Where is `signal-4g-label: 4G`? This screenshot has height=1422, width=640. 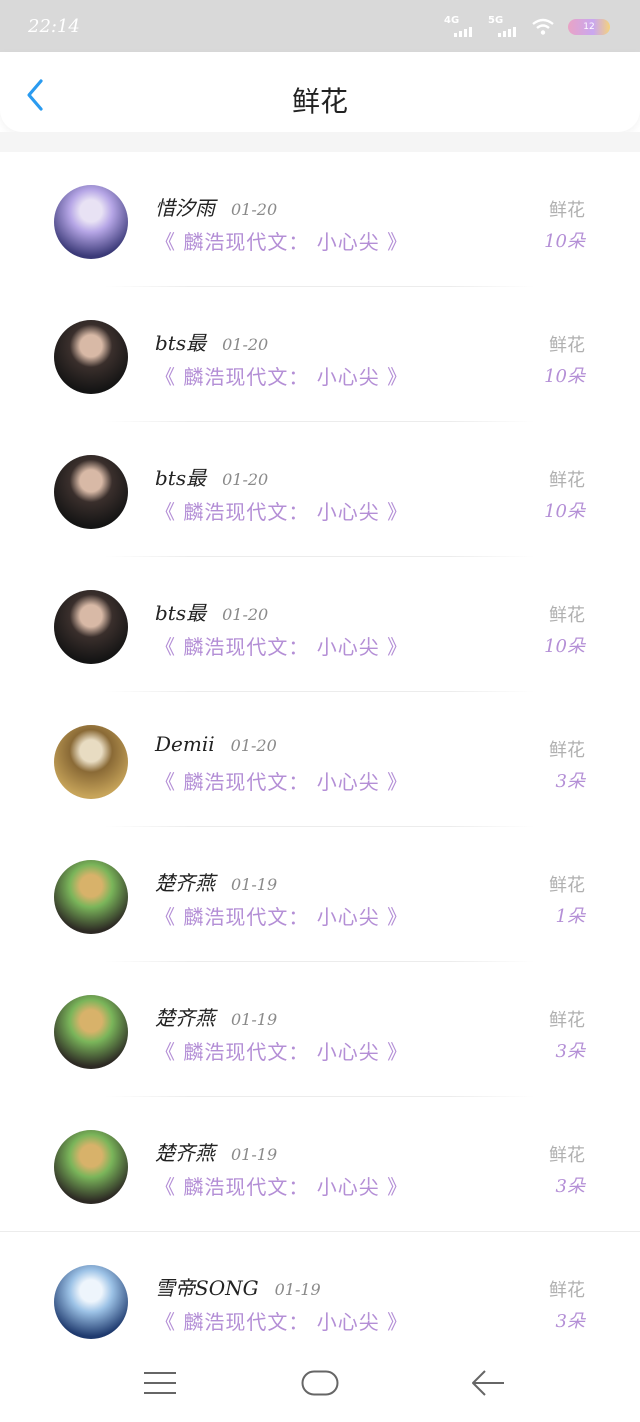 signal-4g-label: 4G is located at coordinates (452, 20).